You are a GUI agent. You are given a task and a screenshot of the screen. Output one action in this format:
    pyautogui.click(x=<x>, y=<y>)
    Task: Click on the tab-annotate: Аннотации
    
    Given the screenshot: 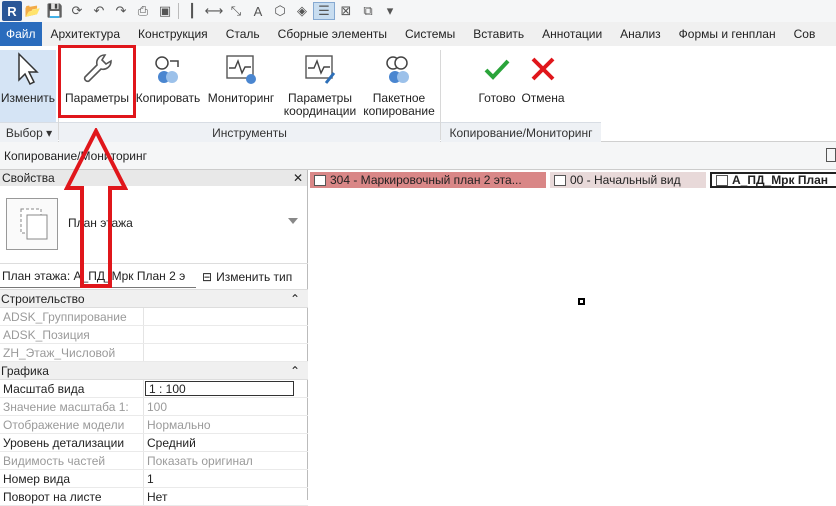 What is the action you would take?
    pyautogui.click(x=572, y=34)
    